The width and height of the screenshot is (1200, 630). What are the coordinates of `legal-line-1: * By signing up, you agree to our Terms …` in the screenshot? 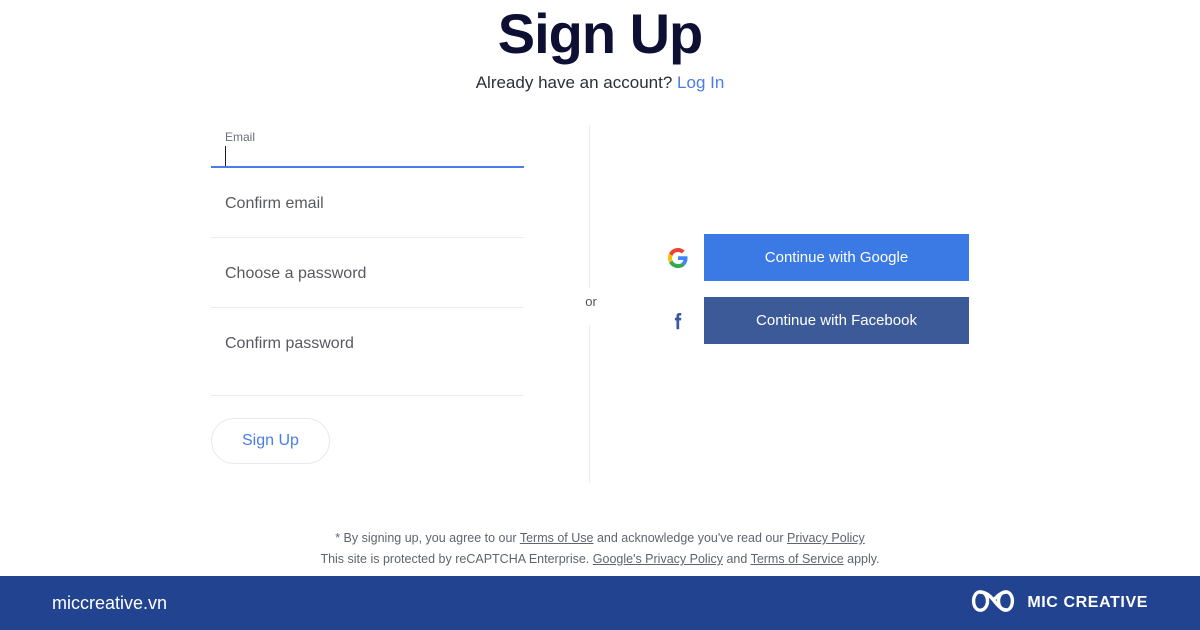 It's located at (600, 538).